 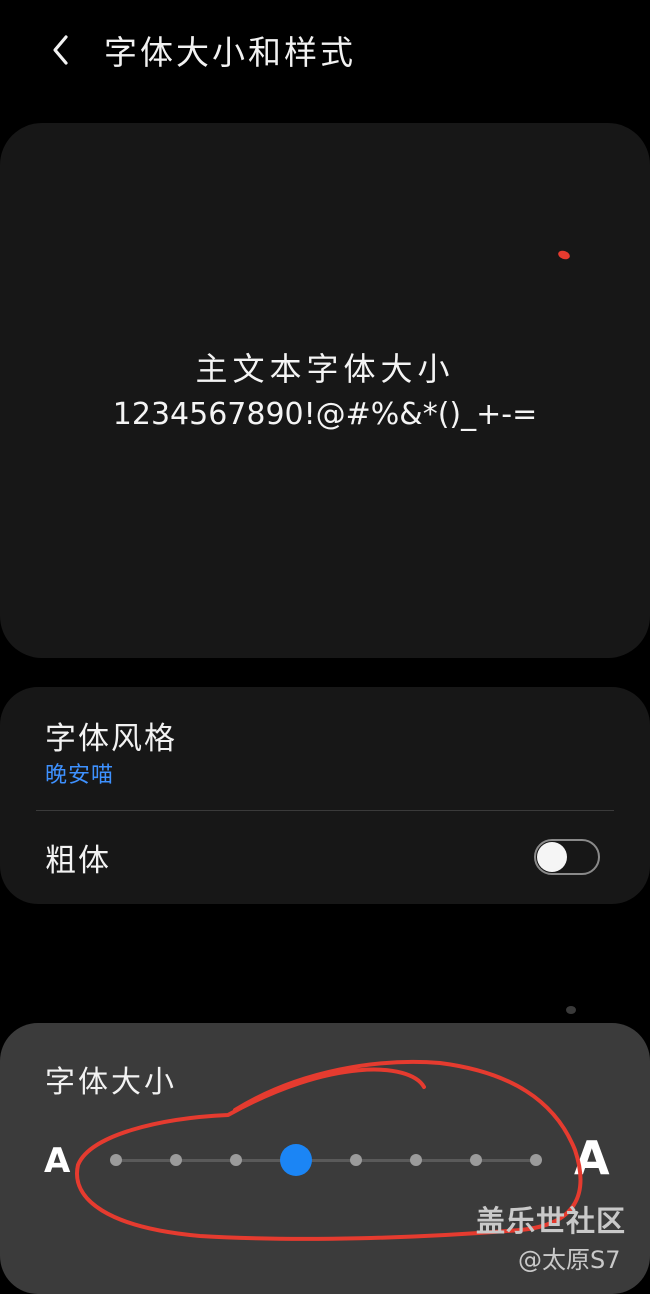 I want to click on page-title: 字体大小和样式, so click(x=230, y=52).